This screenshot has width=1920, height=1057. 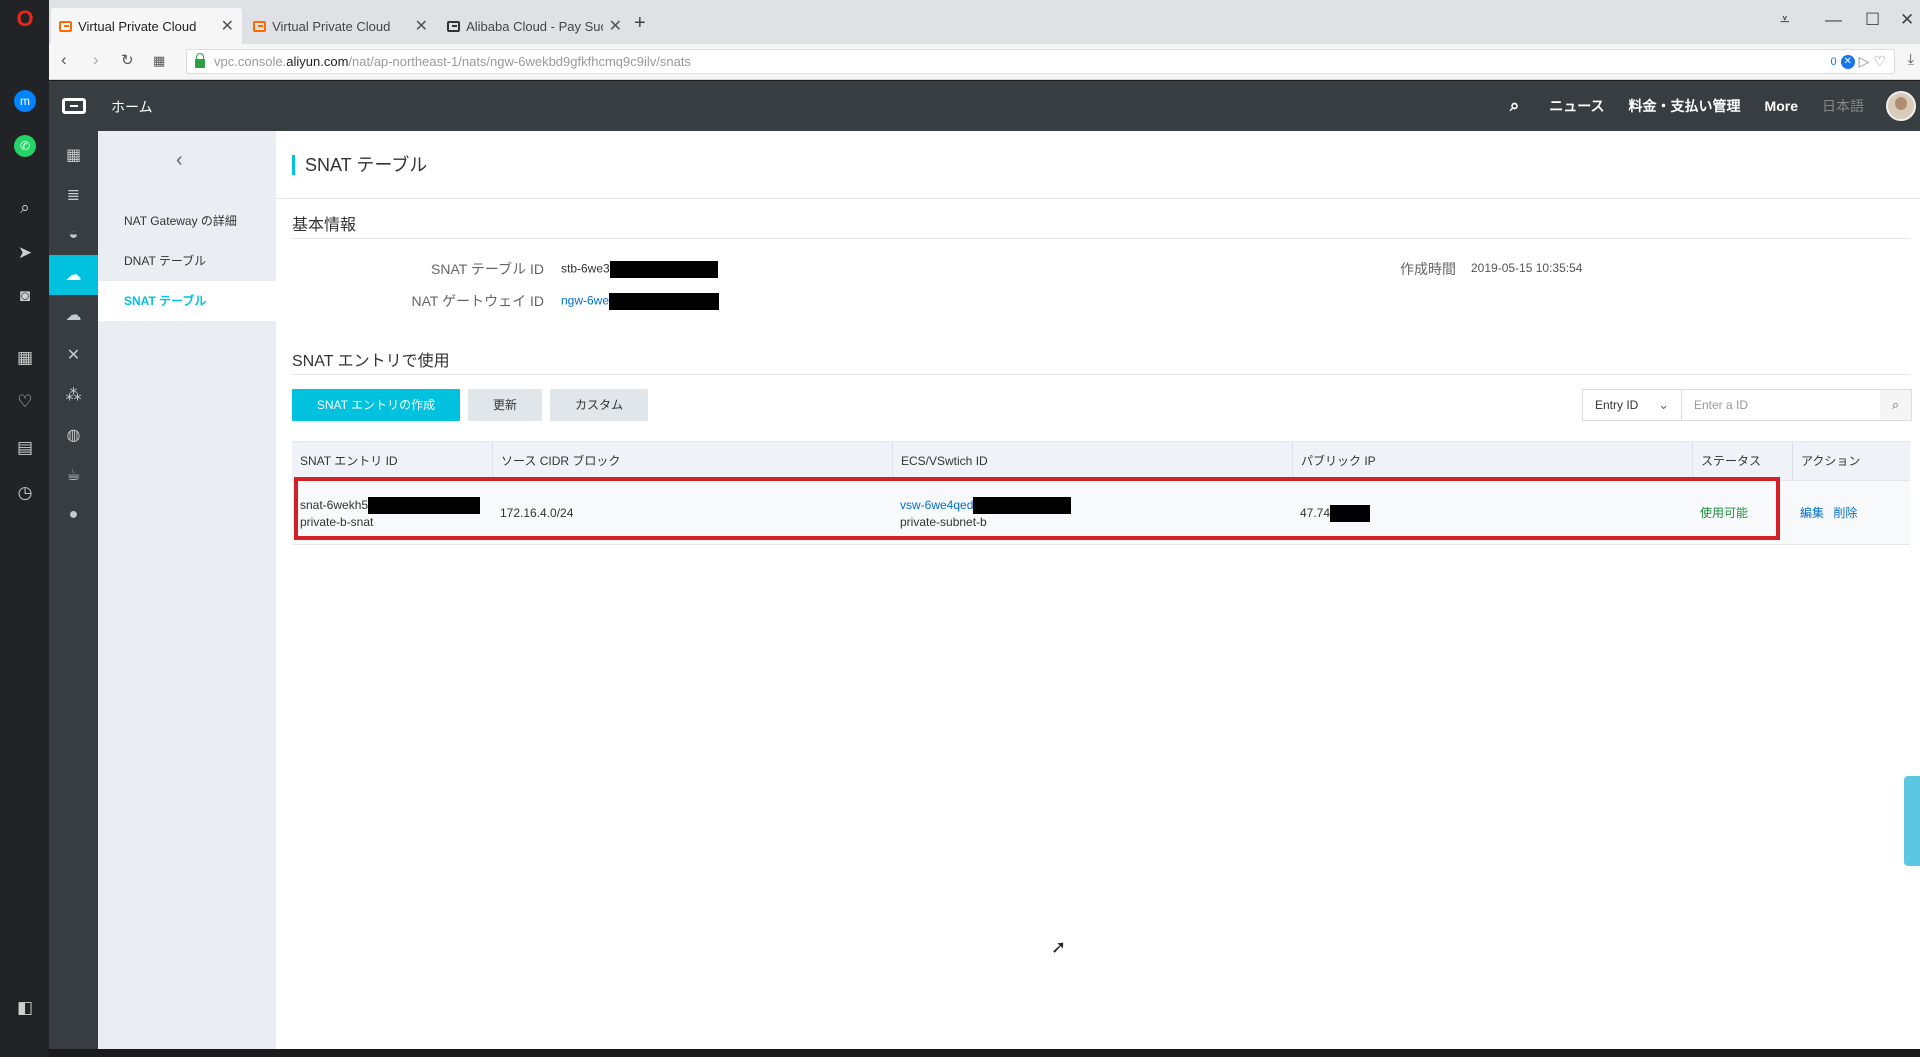 What do you see at coordinates (73, 195) in the screenshot?
I see `ecs-icon: ≣` at bounding box center [73, 195].